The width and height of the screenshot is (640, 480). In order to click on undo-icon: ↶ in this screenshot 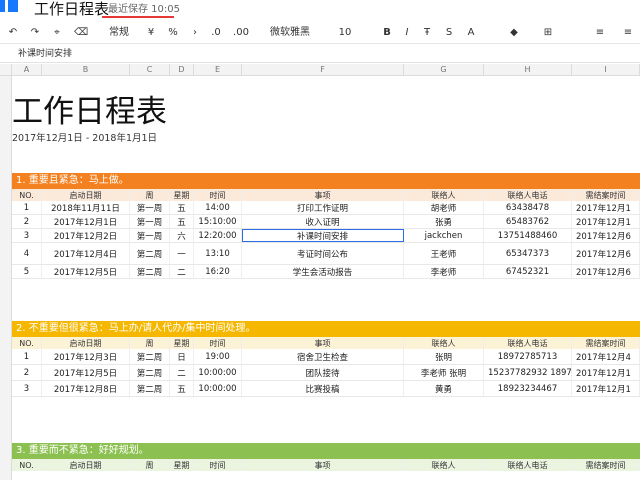, I will do `click(13, 33)`.